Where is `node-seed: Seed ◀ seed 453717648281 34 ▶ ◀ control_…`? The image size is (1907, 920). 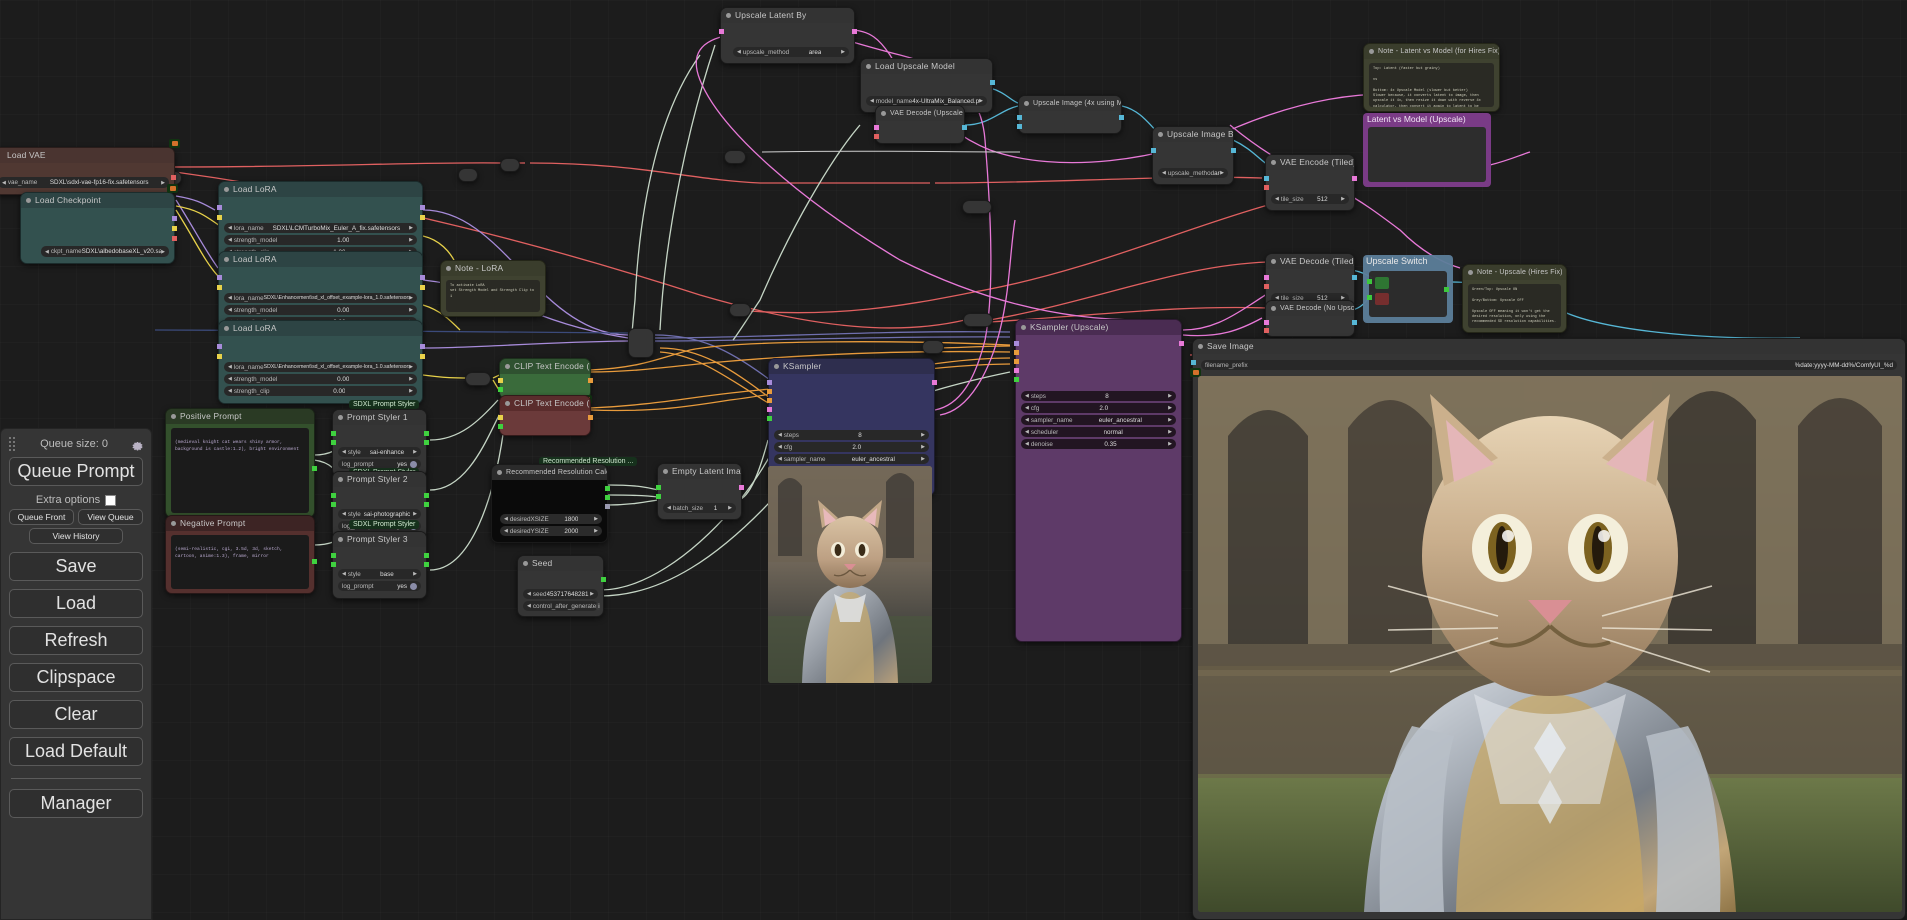 node-seed: Seed ◀ seed 453717648281 34 ▶ ◀ control_… is located at coordinates (561, 586).